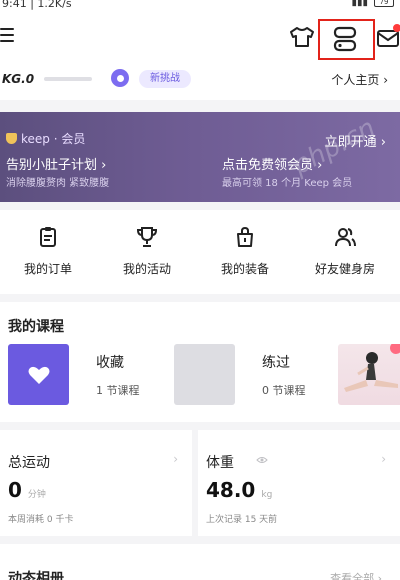  Describe the element at coordinates (147, 251) in the screenshot. I see `my-activities-button: 我的活动` at that location.